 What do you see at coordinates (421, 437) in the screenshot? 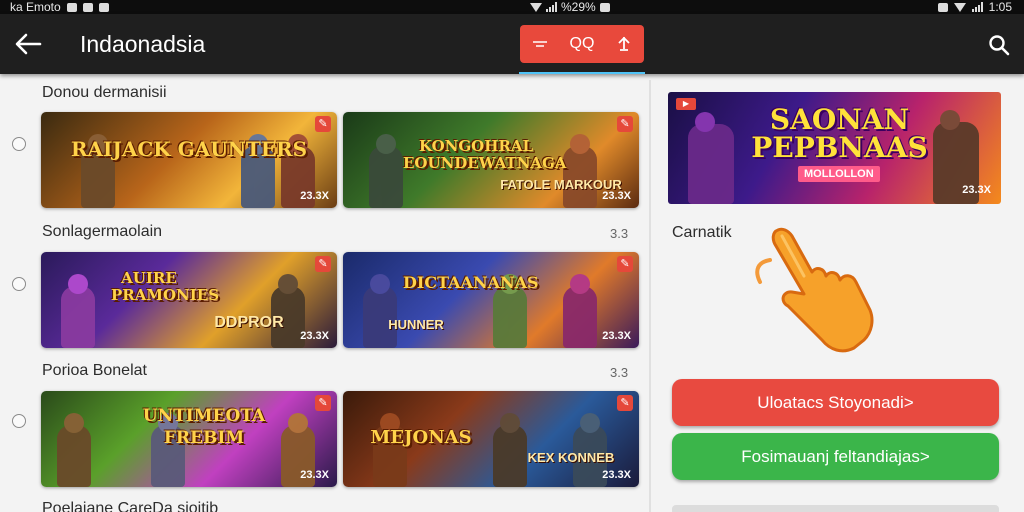
I see `card-title: MEJONAS` at bounding box center [421, 437].